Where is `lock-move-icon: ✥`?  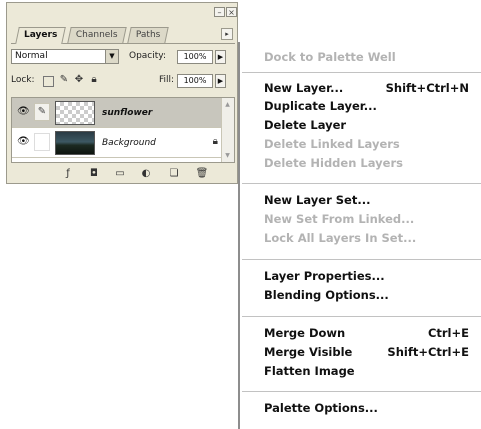
lock-move-icon: ✥ is located at coordinates (79, 79).